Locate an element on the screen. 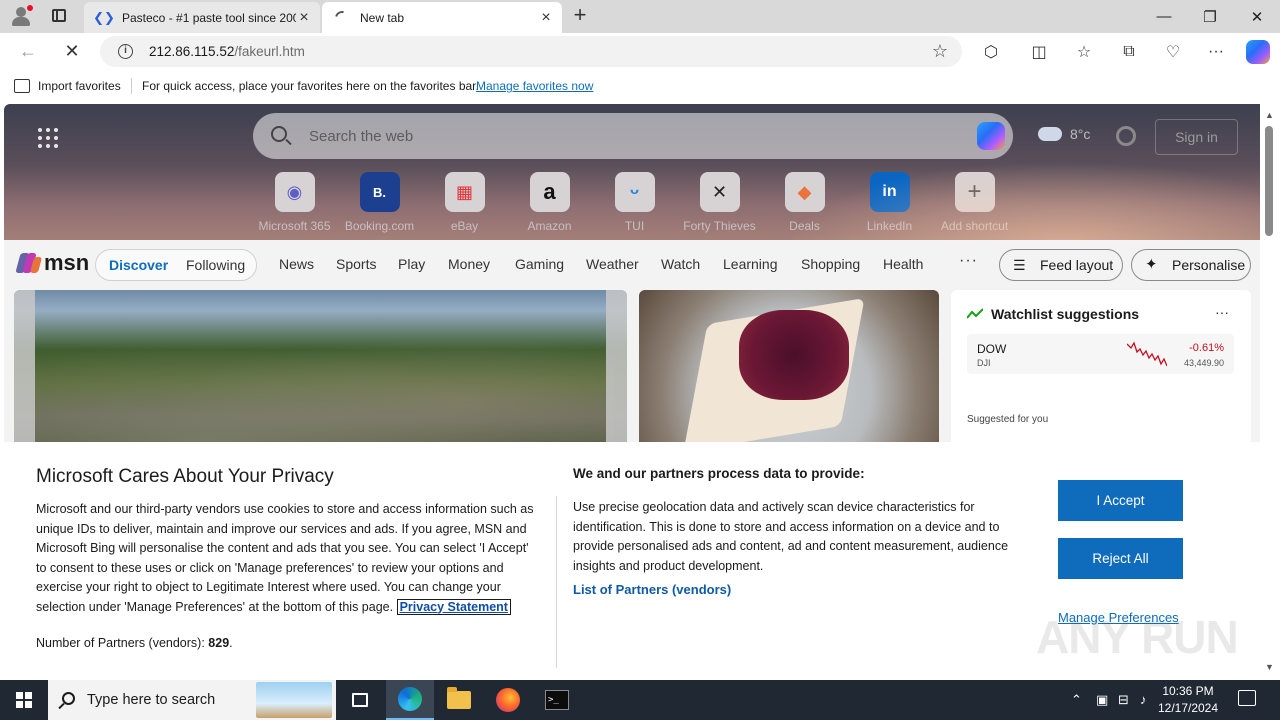  profile-icon is located at coordinates (21, 16).